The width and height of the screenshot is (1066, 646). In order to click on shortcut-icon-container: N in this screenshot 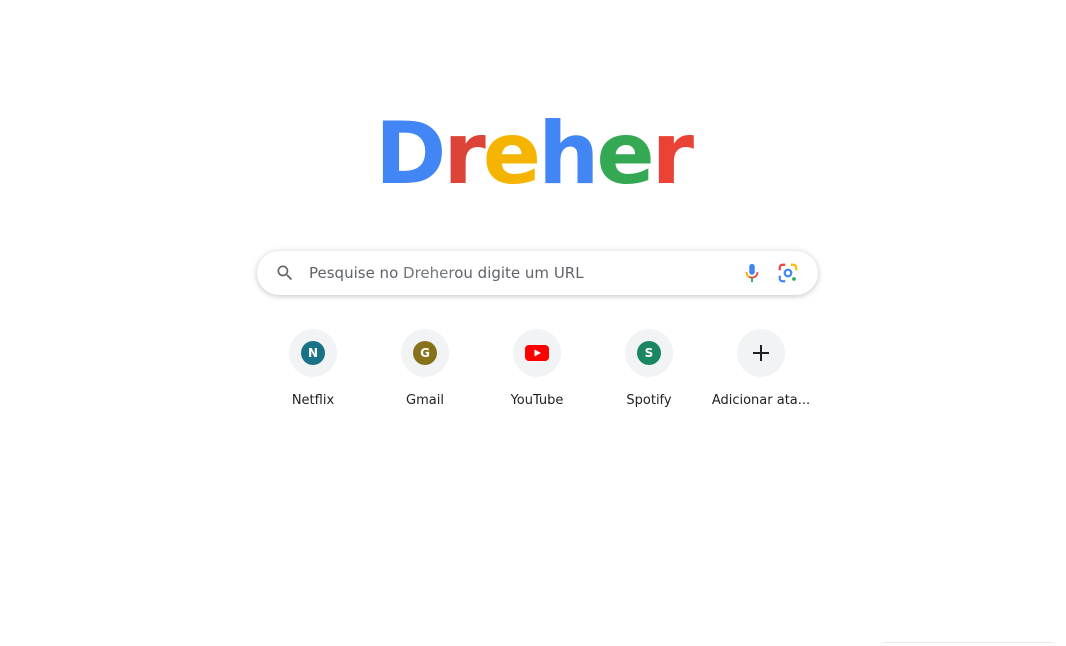, I will do `click(313, 353)`.